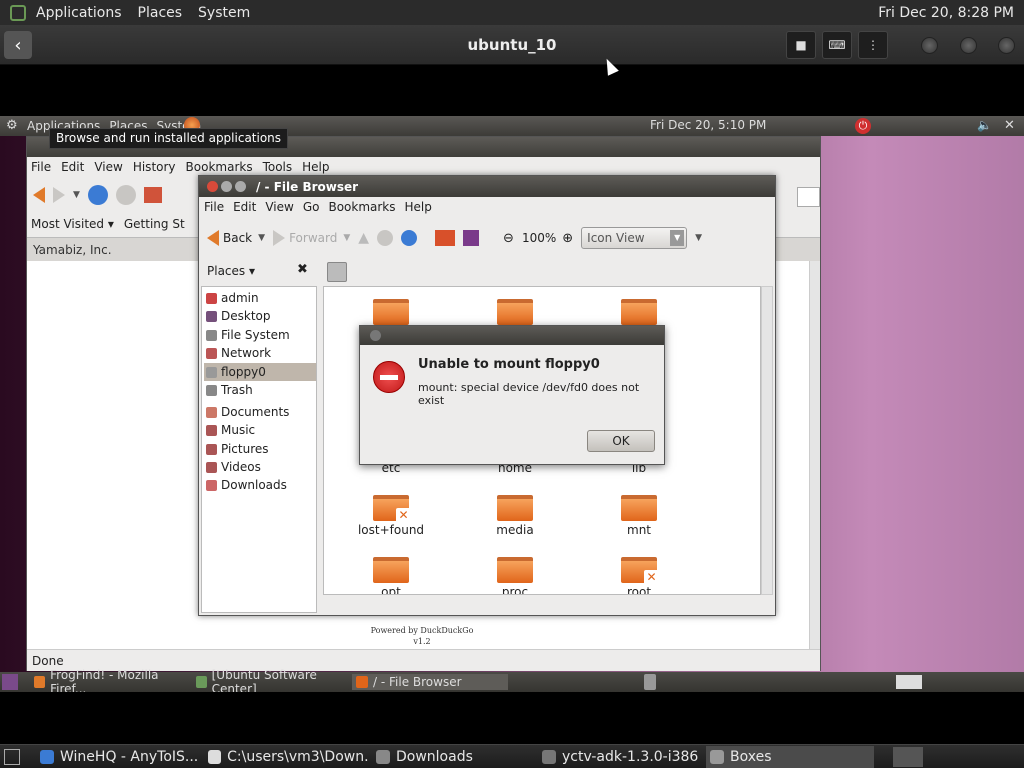 The image size is (1024, 768). What do you see at coordinates (908, 757) in the screenshot?
I see `host-workspace-switcher` at bounding box center [908, 757].